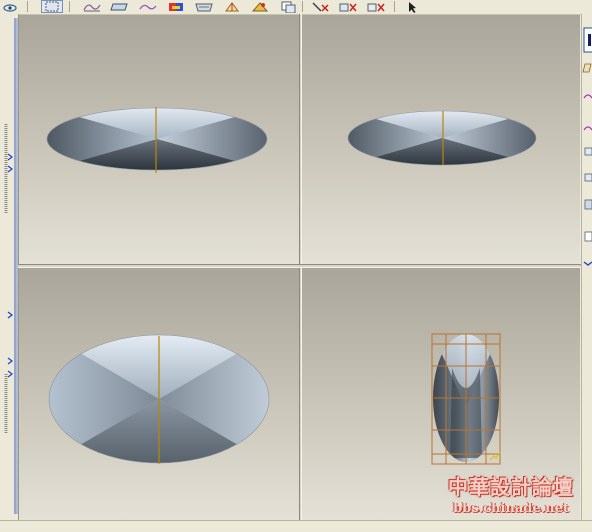  Describe the element at coordinates (9, 267) in the screenshot. I see `left-tool-strip` at that location.